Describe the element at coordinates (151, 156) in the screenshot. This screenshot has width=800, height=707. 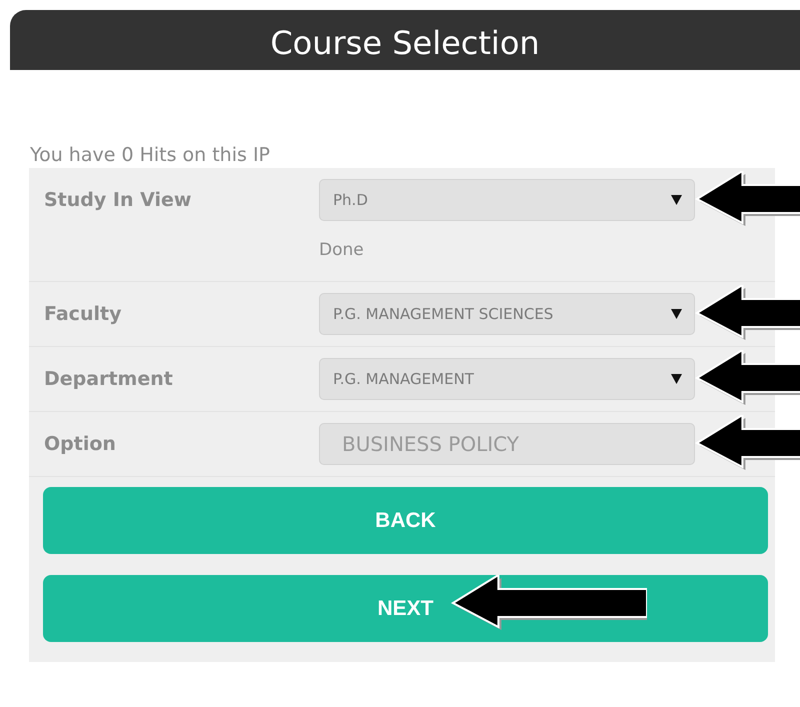
I see `hits-text: You have 0 Hits on this IP` at that location.